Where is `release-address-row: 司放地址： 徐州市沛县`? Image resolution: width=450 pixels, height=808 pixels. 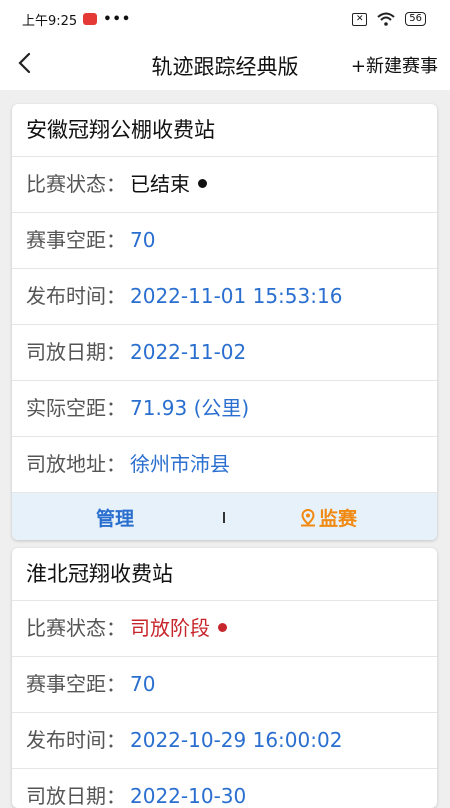 release-address-row: 司放地址： 徐州市沛县 is located at coordinates (224, 465).